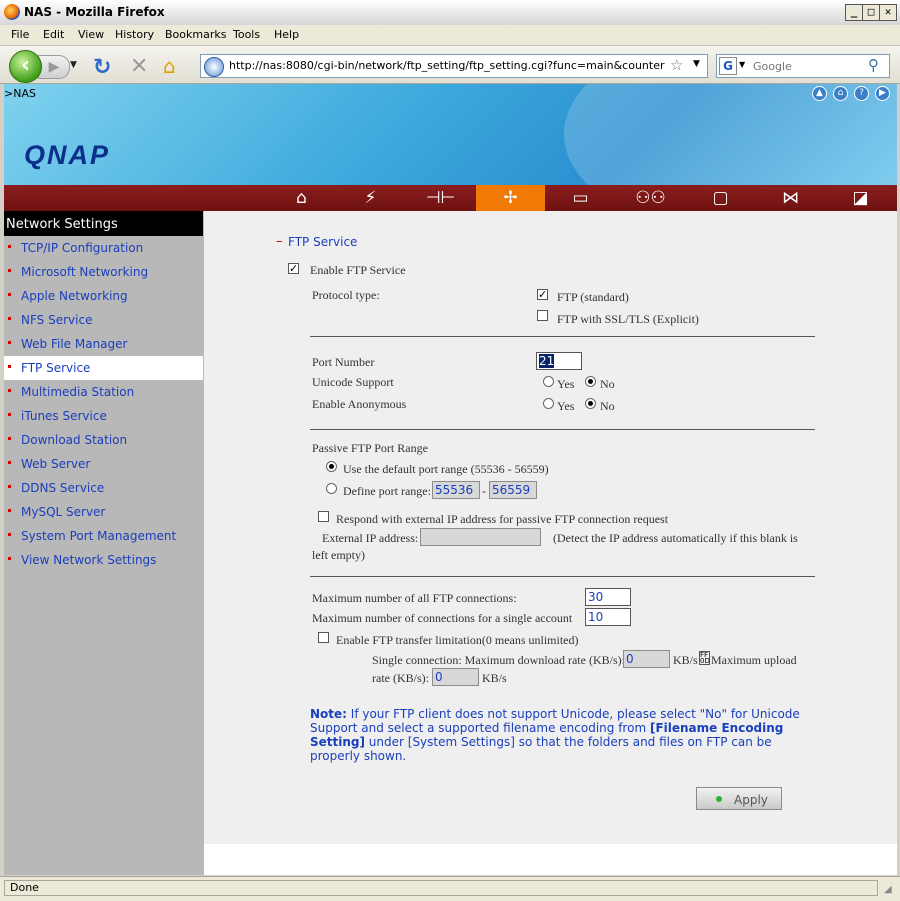 This screenshot has width=900, height=901. Describe the element at coordinates (888, 889) in the screenshot. I see `resize-grip-icon: ◢` at that location.